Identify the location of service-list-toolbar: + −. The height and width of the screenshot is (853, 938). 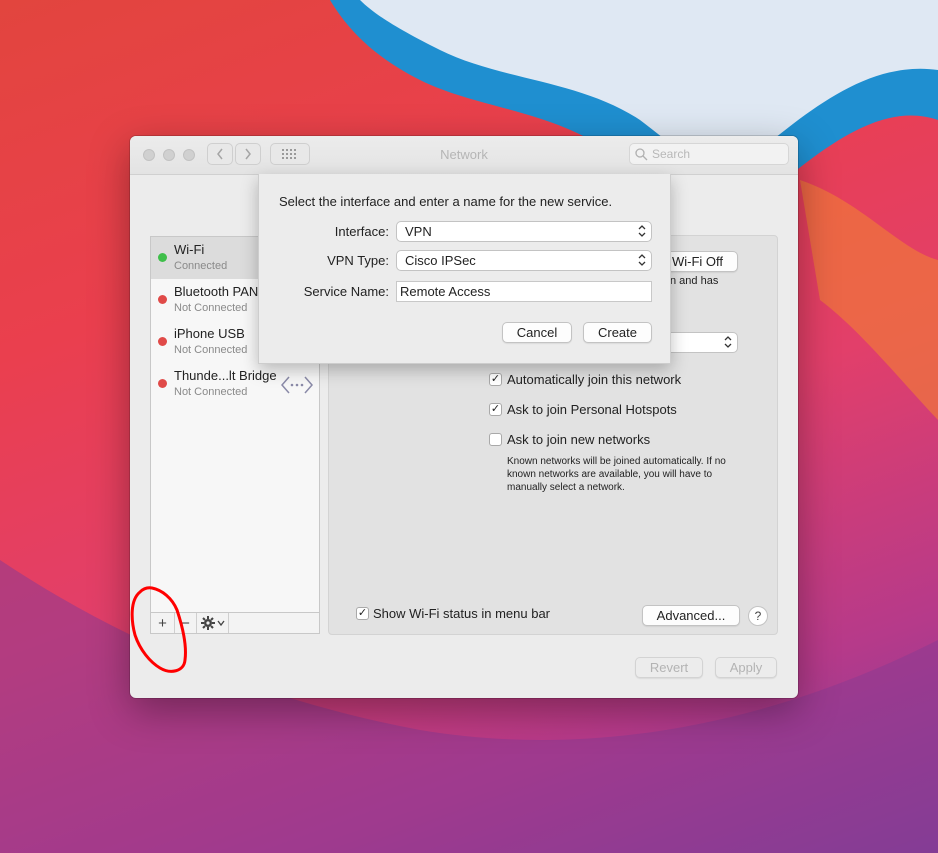
(235, 622).